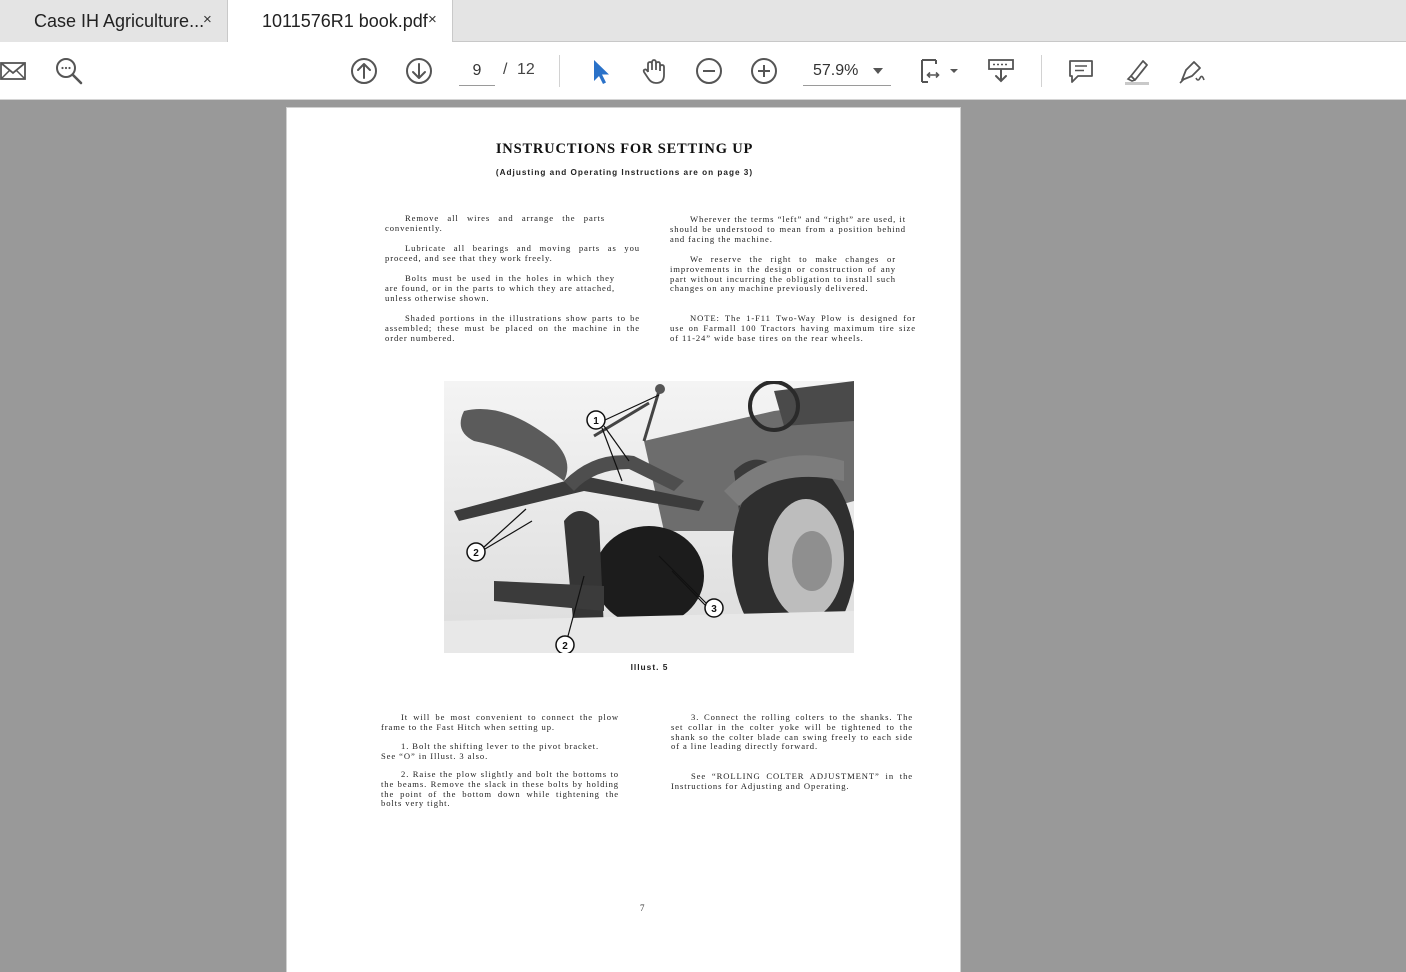 The height and width of the screenshot is (972, 1406). Describe the element at coordinates (714, 609) in the screenshot. I see `svg-text: 3` at that location.